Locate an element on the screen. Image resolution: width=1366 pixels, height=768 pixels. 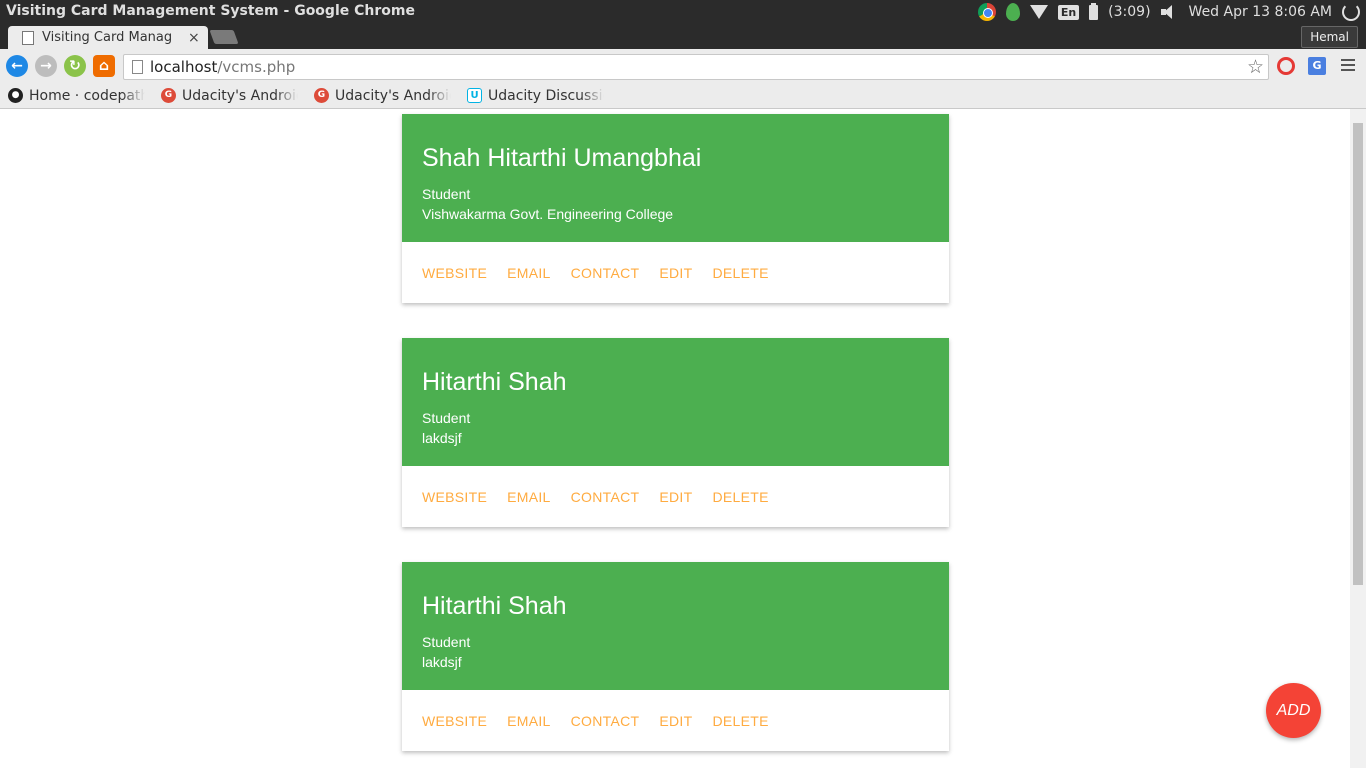
reload-button: ↻ is located at coordinates (75, 66).